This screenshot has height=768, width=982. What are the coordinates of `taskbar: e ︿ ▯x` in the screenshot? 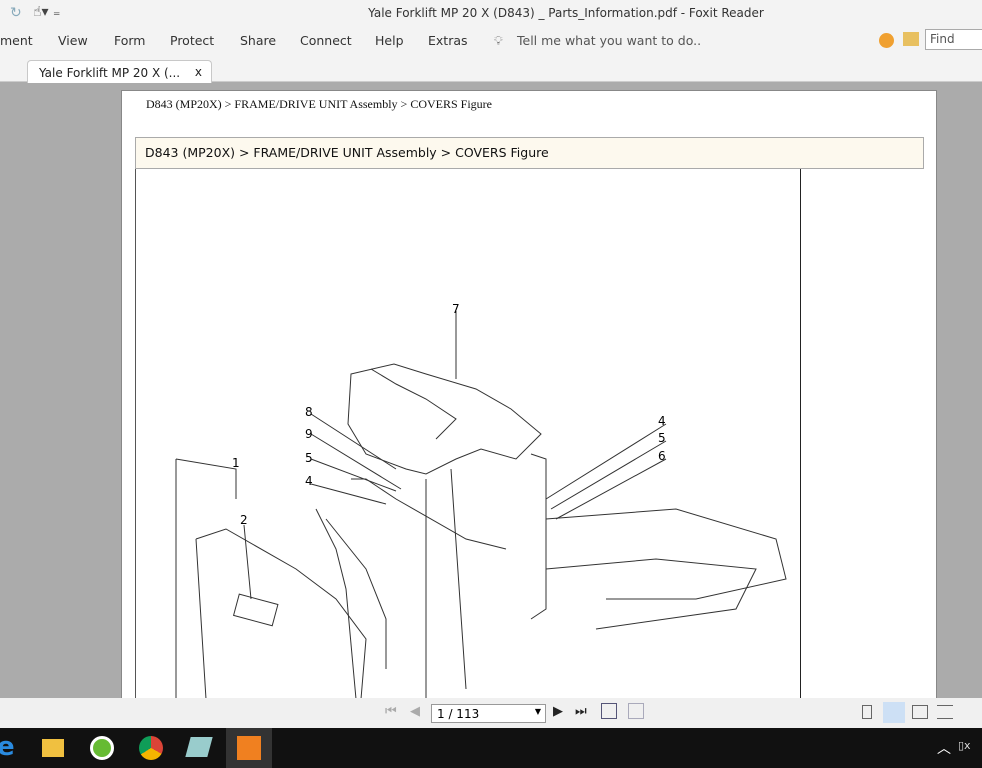 It's located at (491, 748).